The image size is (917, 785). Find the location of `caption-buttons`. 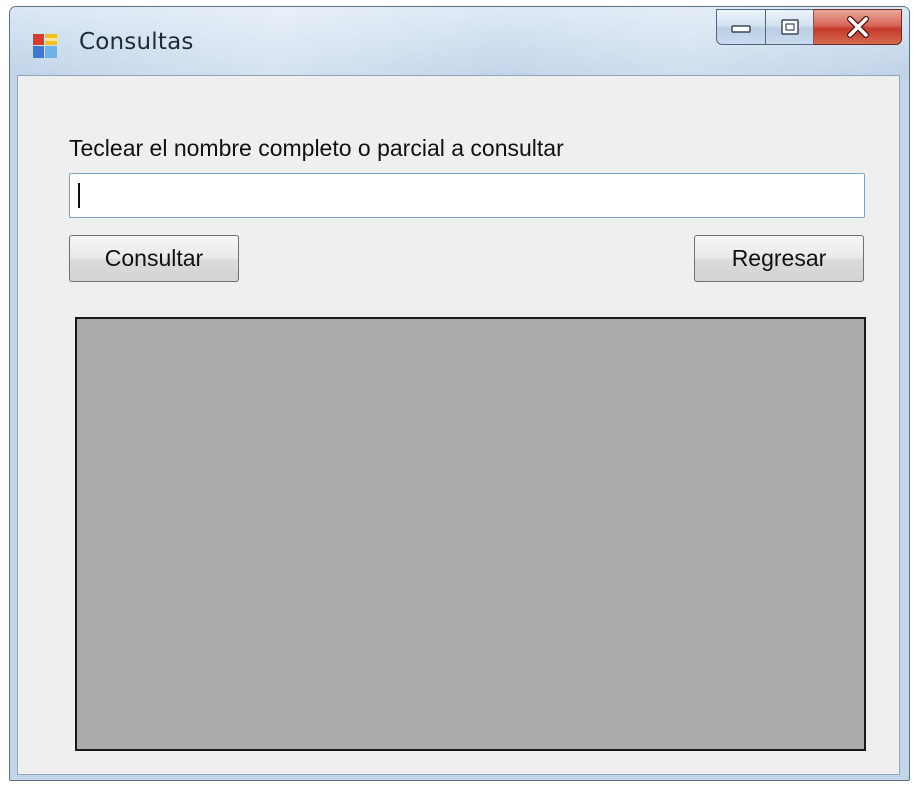

caption-buttons is located at coordinates (809, 28).